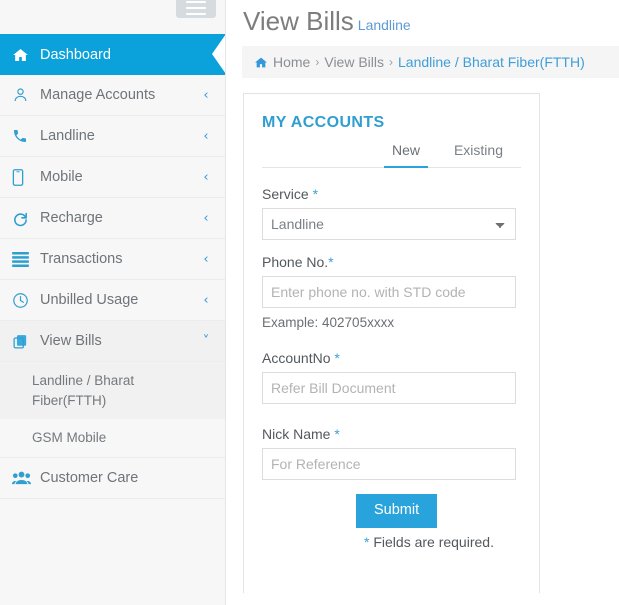 This screenshot has height=605, width=619. What do you see at coordinates (112, 218) in the screenshot?
I see `sidebar-item-recharge: Recharge ‹` at bounding box center [112, 218].